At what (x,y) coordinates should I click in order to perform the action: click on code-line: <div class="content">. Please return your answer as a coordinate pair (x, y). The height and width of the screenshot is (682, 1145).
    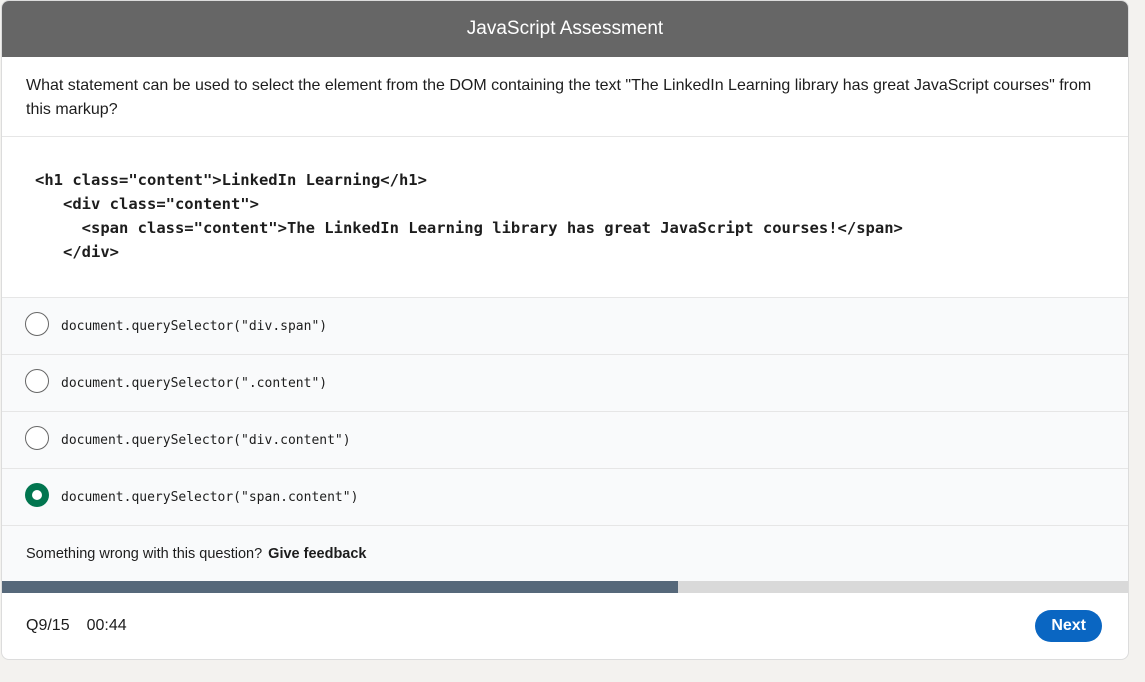
    Looking at the image, I should click on (147, 204).